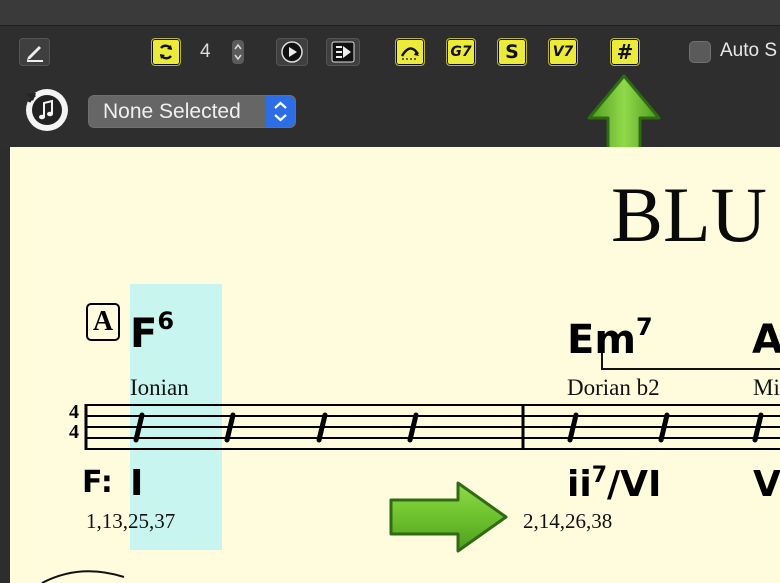 The image size is (780, 583). Describe the element at coordinates (83, 576) in the screenshot. I see `bottom-oval-partial` at that location.